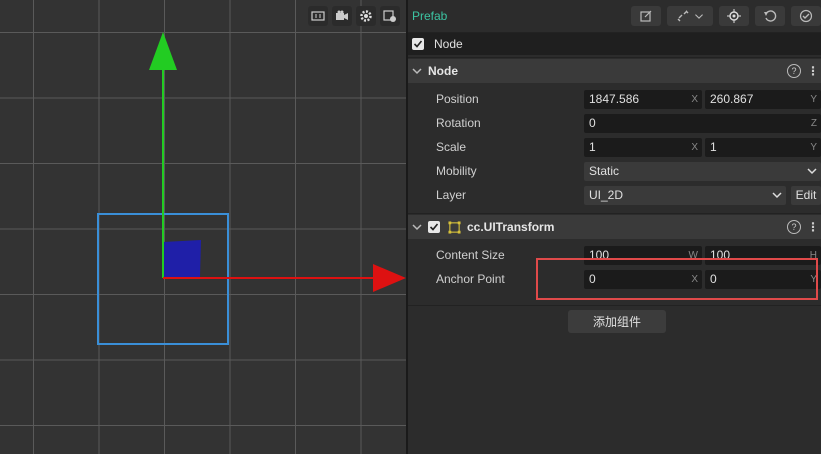  Describe the element at coordinates (470, 255) in the screenshot. I see `content-size-label: Content Size` at that location.